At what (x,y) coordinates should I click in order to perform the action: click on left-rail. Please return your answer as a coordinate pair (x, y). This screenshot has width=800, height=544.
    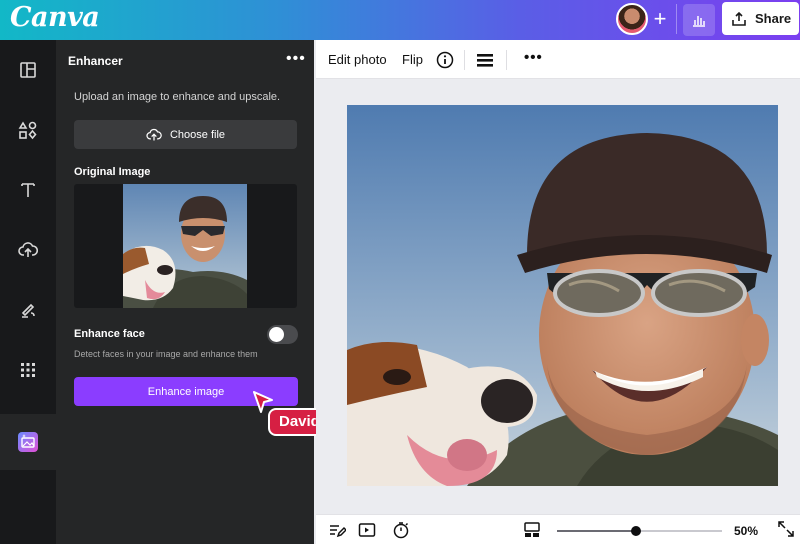
    Looking at the image, I should click on (28, 292).